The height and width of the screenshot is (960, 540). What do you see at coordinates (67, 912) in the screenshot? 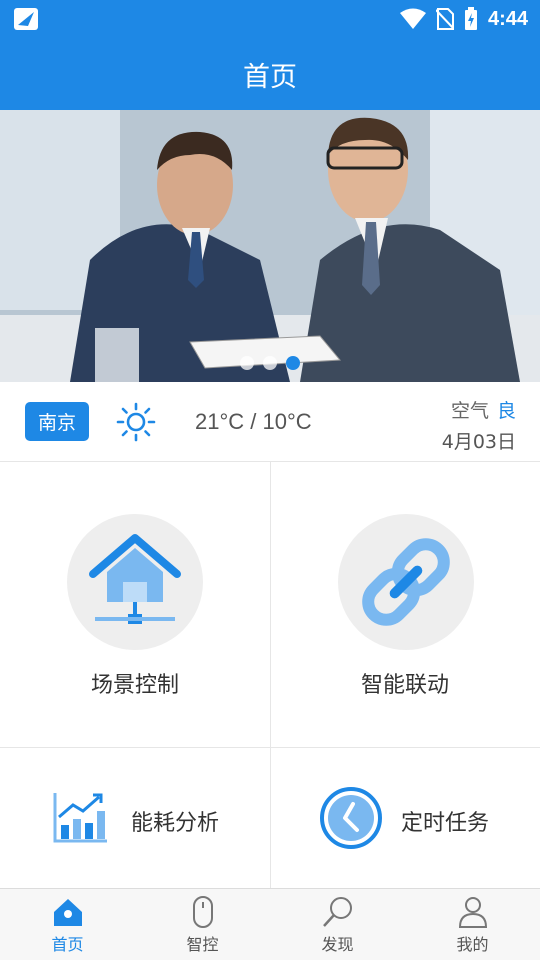
I see `home-icon` at bounding box center [67, 912].